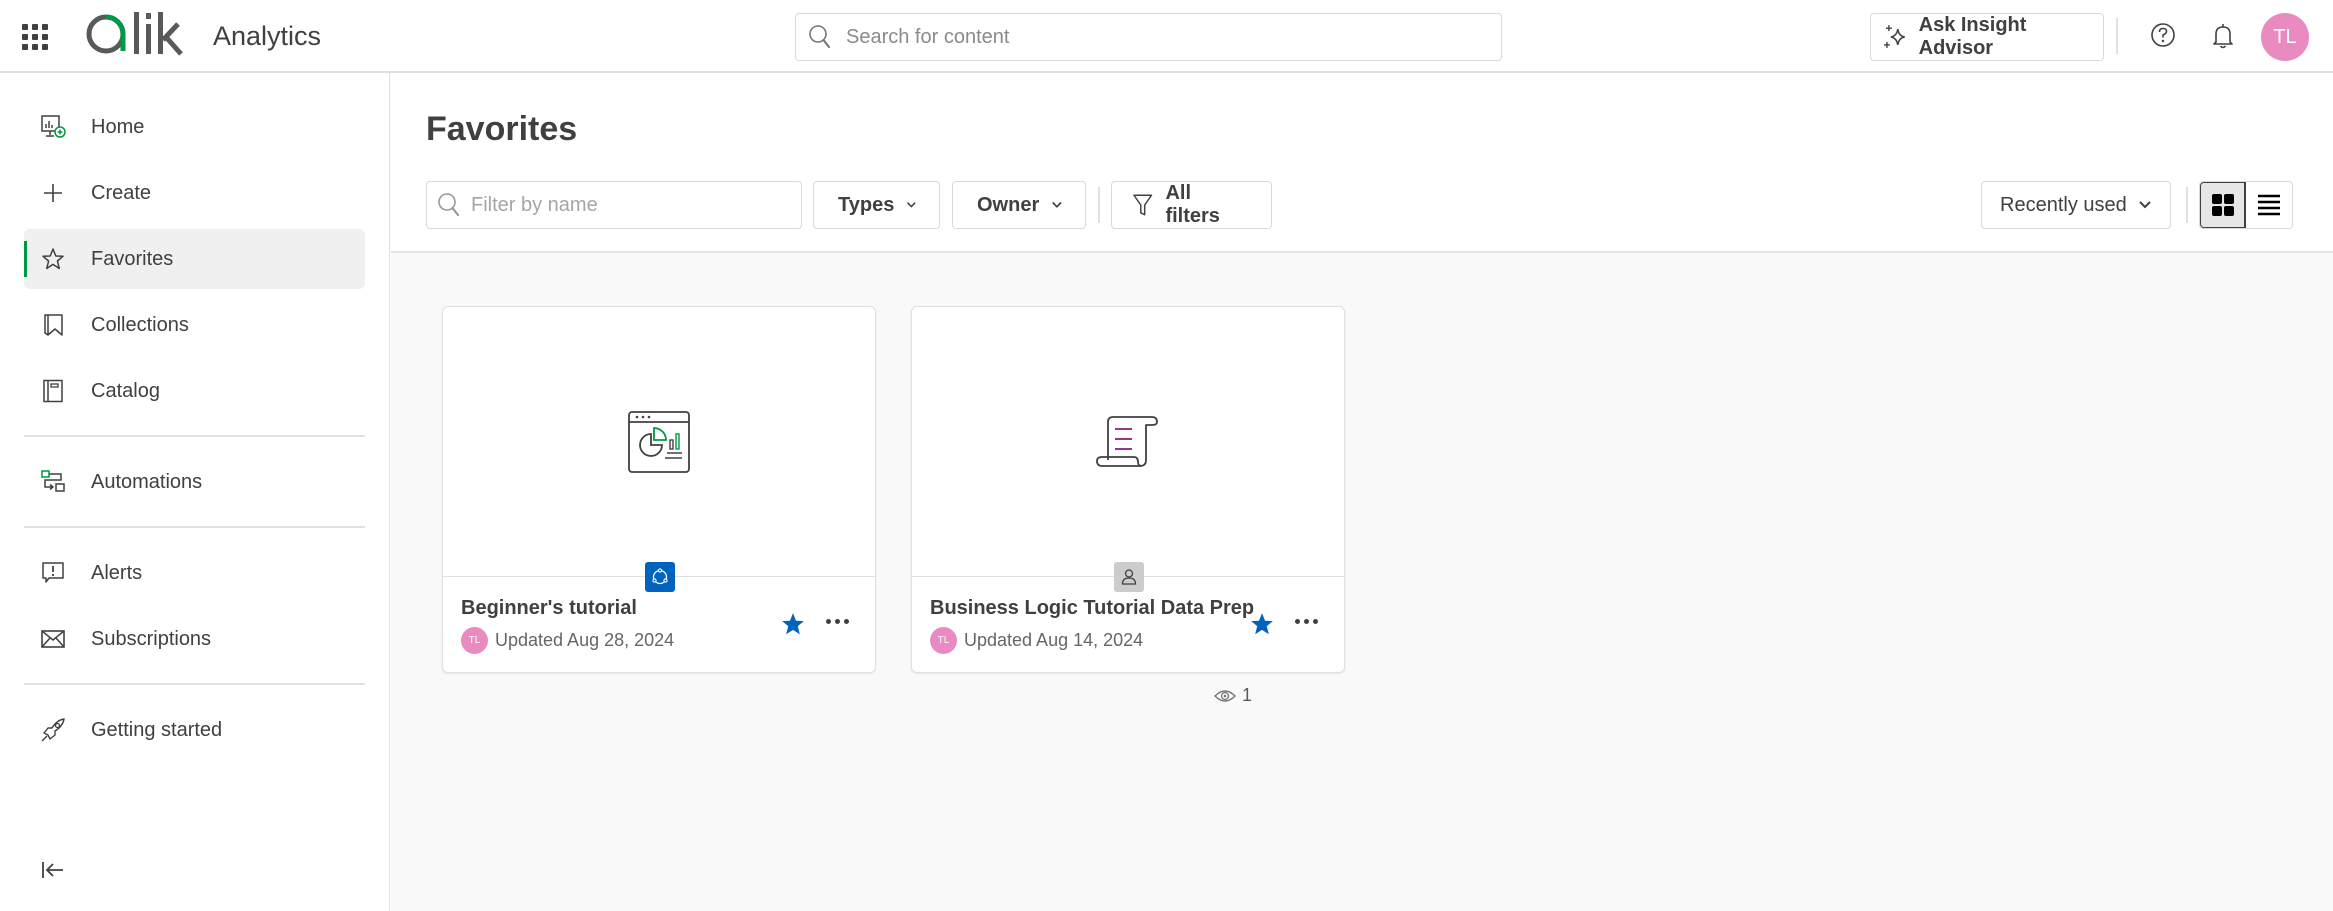  I want to click on catalog-icon, so click(53, 391).